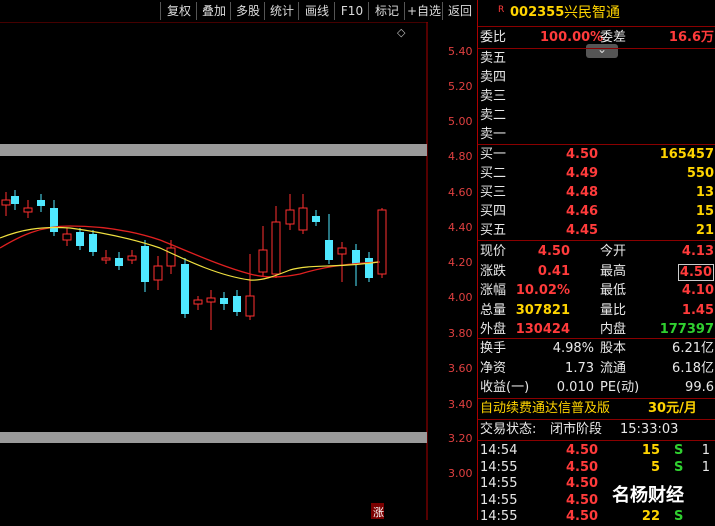  Describe the element at coordinates (386, 11) in the screenshot. I see `mark-button: 标记` at that location.